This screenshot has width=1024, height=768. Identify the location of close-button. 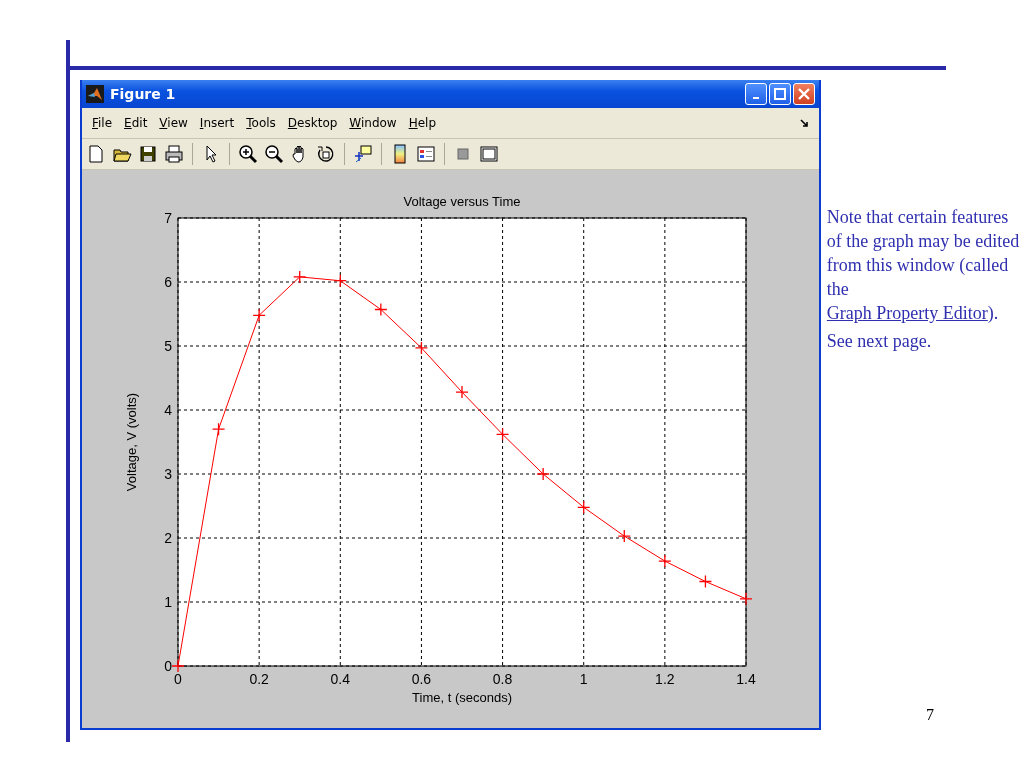
(803, 94).